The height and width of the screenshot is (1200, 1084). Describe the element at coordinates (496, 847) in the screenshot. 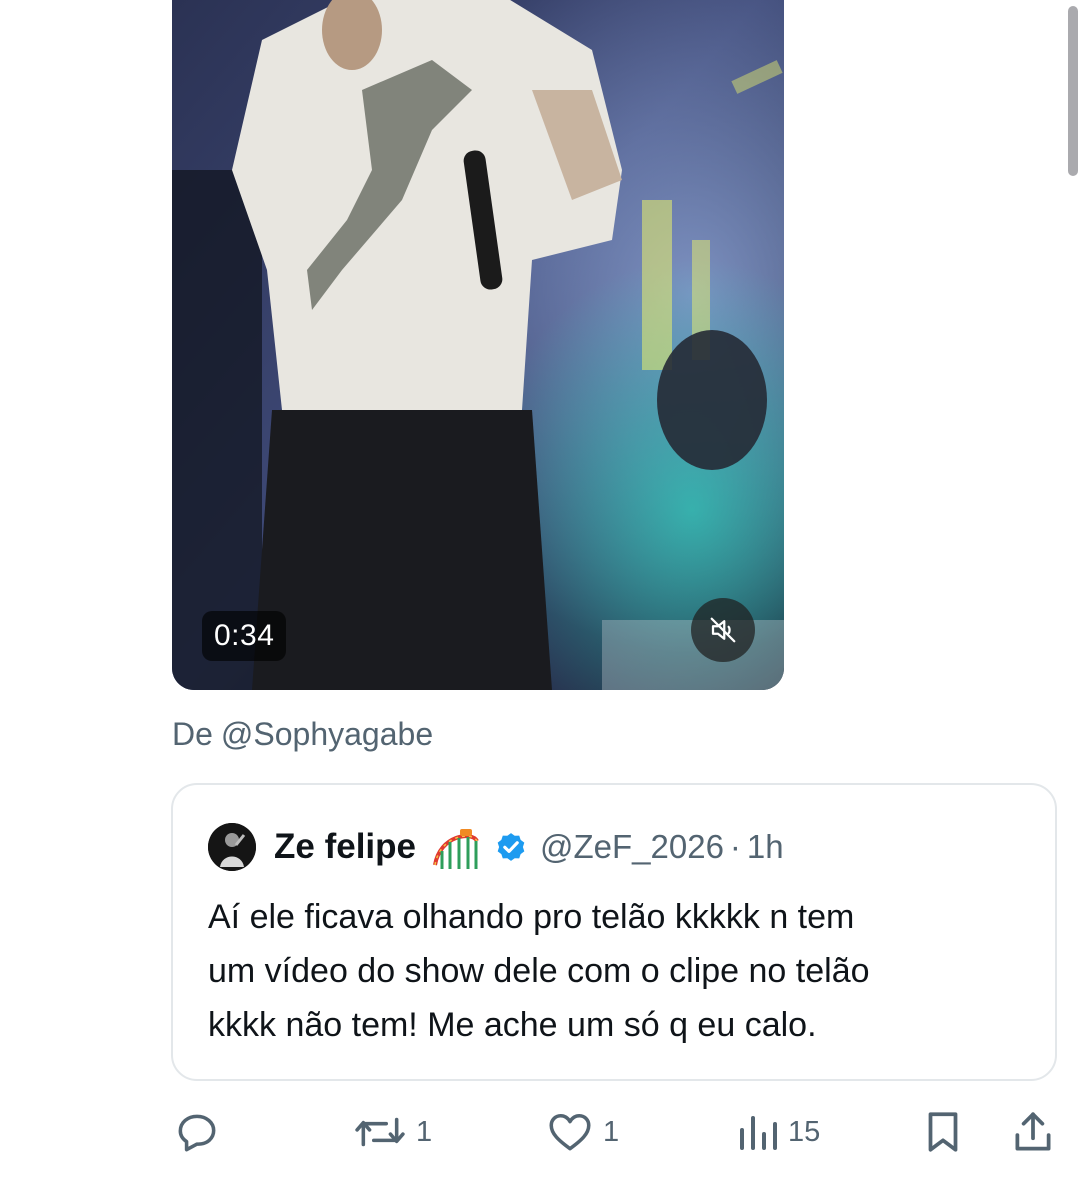

I see `quoted-post-header: Ze felipe @ZeF_2026 · 1h` at that location.